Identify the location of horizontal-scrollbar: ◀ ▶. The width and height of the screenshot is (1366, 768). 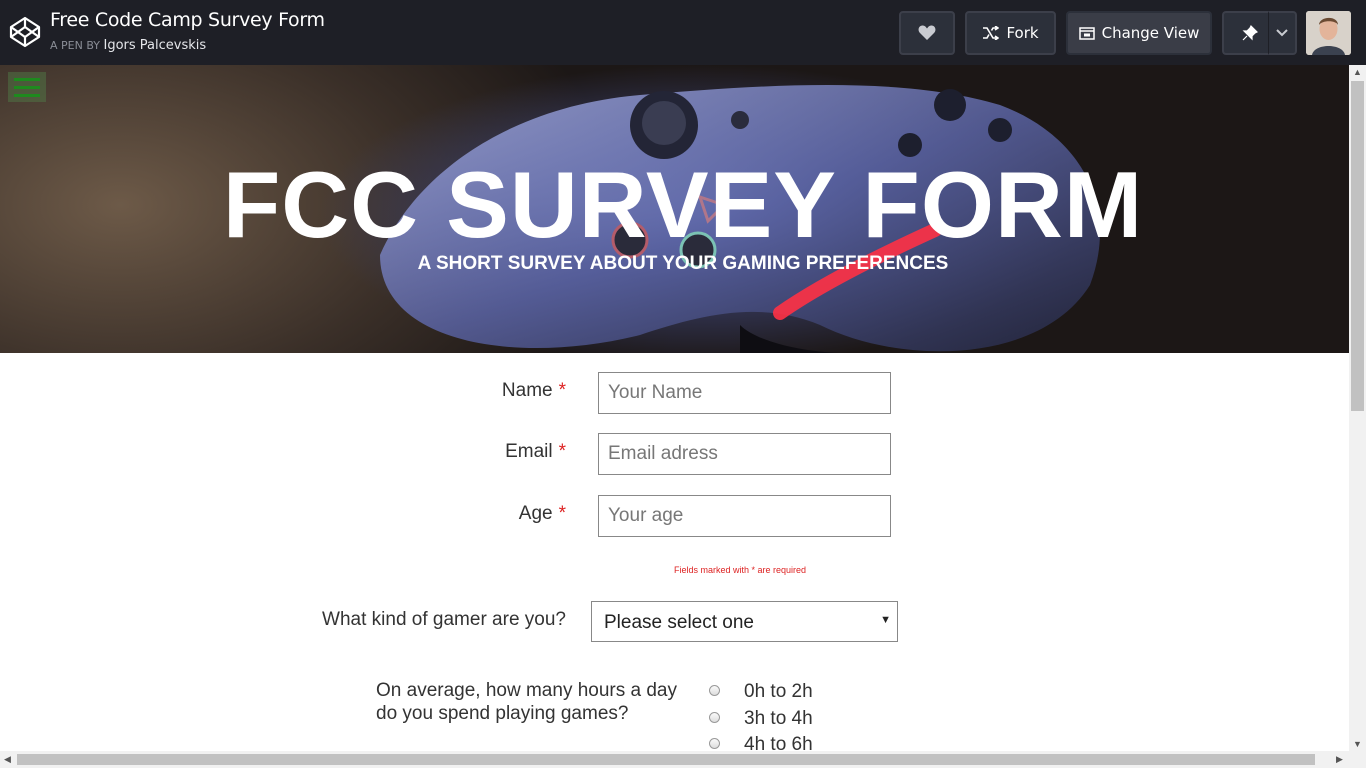
(683, 759).